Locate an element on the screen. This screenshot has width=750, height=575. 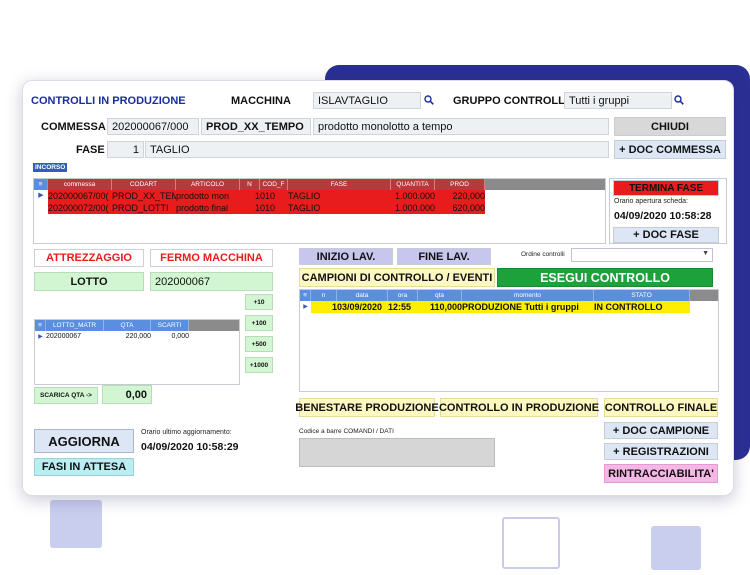
fasi-in-attesa-button: FASI IN ATTESA is located at coordinates (84, 467).